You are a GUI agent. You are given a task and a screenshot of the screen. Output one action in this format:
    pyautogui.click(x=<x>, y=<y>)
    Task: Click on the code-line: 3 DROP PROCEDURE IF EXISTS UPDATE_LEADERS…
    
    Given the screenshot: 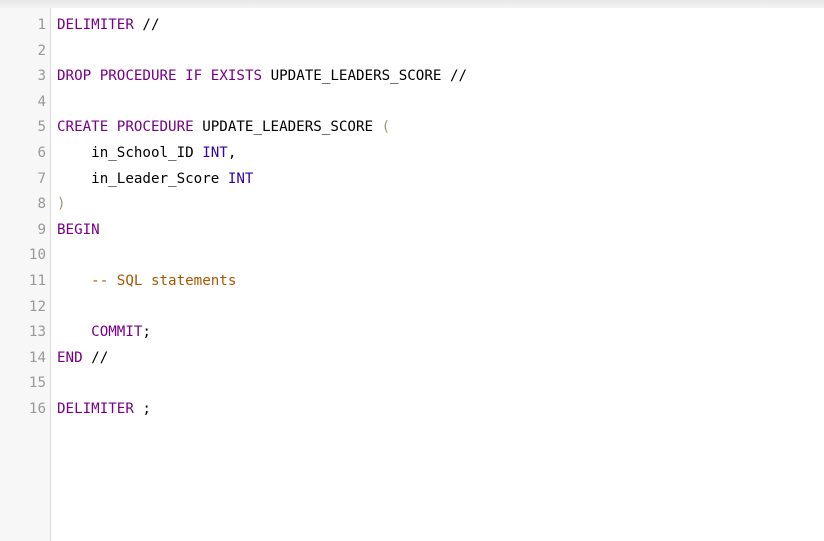 What is the action you would take?
    pyautogui.click(x=412, y=77)
    